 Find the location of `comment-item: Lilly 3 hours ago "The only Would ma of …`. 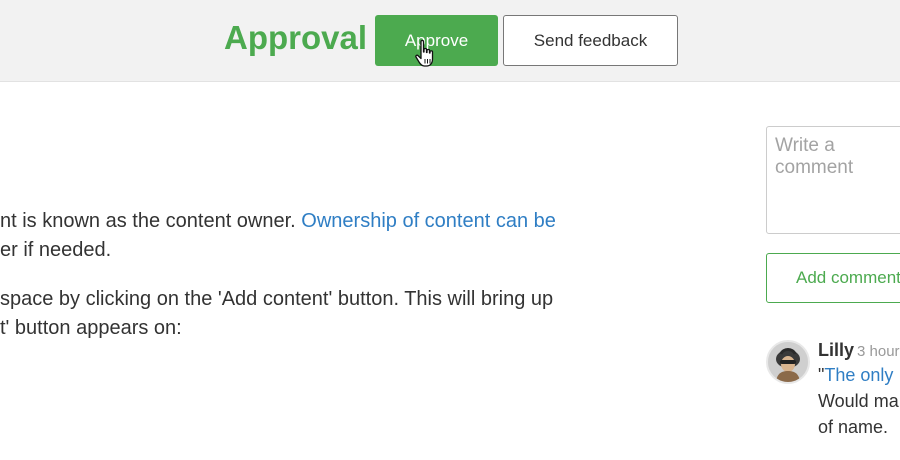

comment-item: Lilly 3 hours ago "The only Would ma of … is located at coordinates (833, 399).